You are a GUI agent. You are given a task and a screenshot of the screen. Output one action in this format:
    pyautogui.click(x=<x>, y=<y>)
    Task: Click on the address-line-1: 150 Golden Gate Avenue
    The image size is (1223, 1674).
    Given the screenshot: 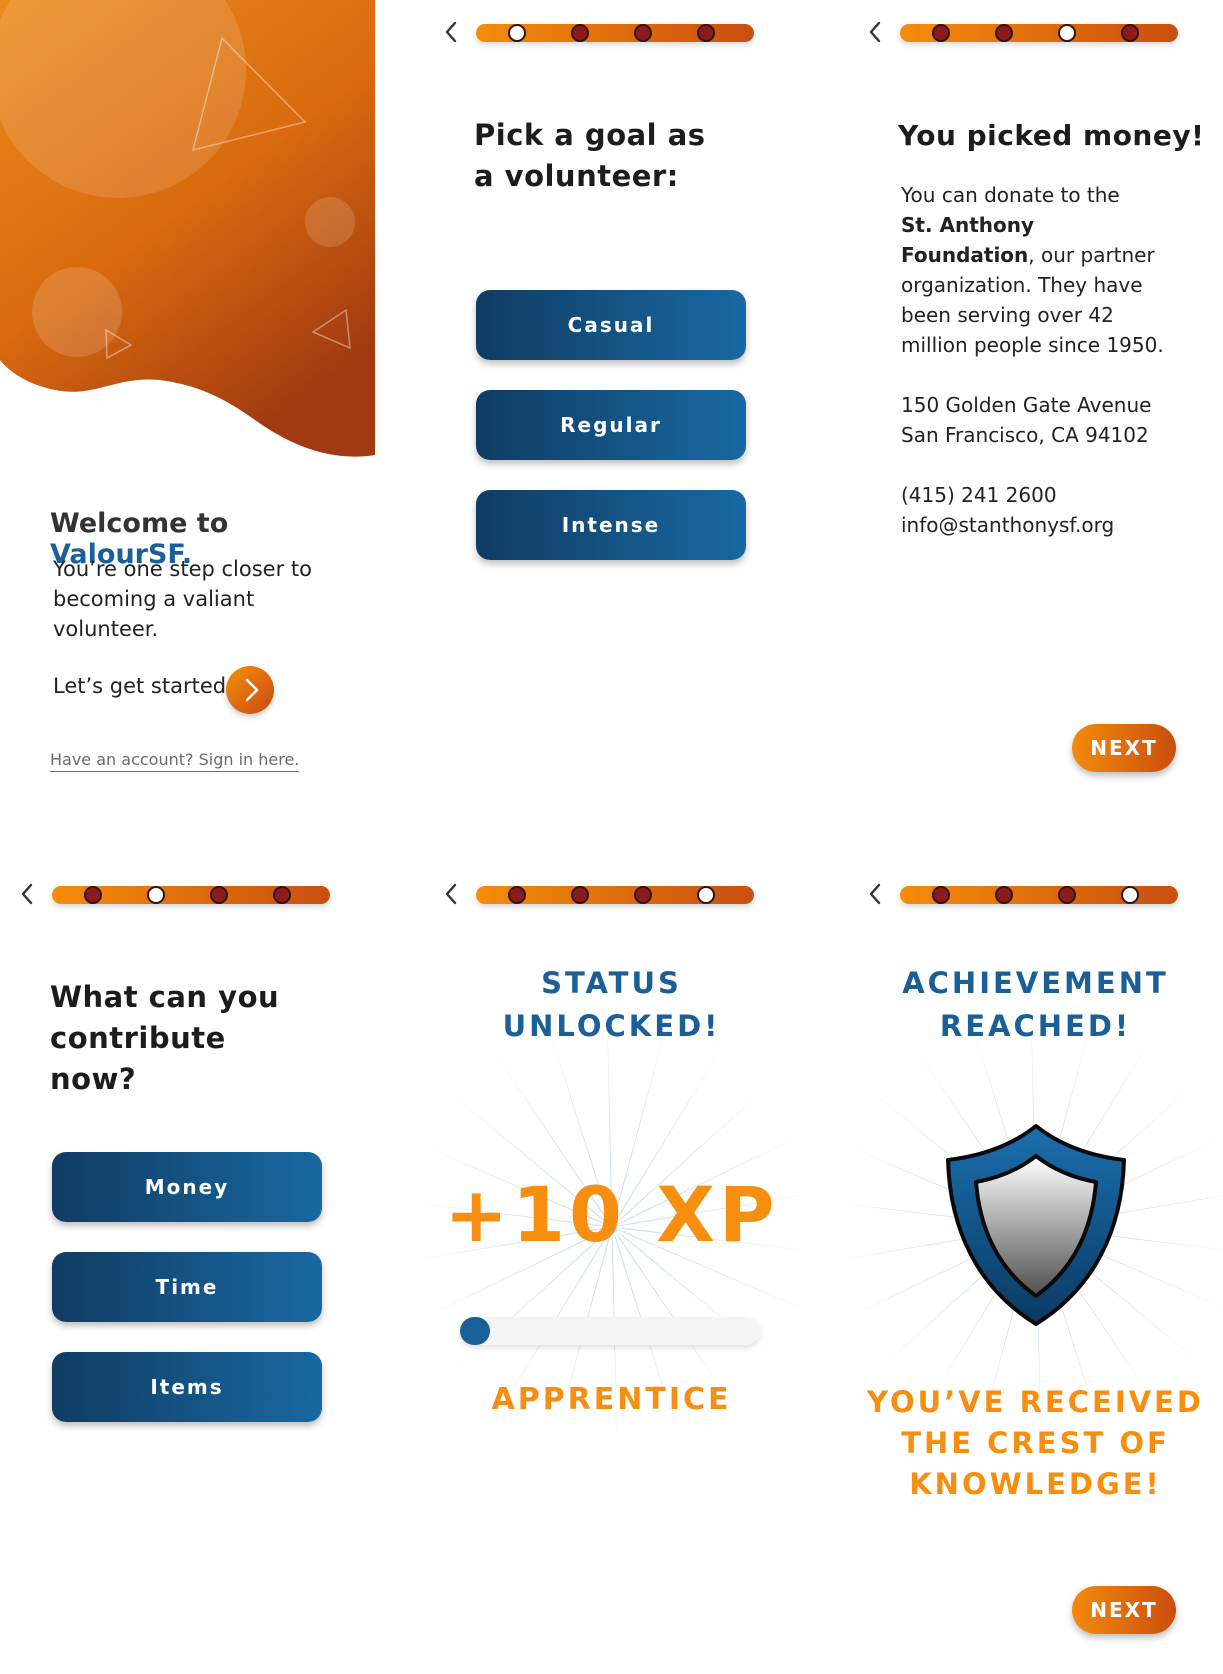 What is the action you would take?
    pyautogui.click(x=1026, y=405)
    